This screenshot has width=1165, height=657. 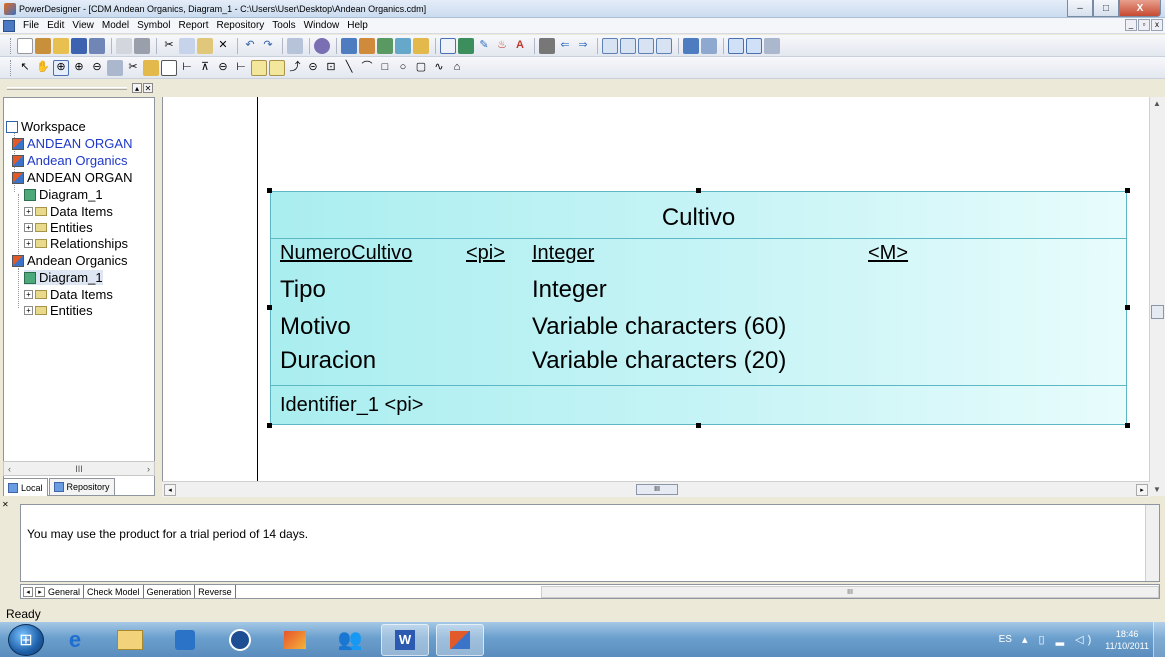 I want to click on zoom-icon: ⊕, so click(x=61, y=67).